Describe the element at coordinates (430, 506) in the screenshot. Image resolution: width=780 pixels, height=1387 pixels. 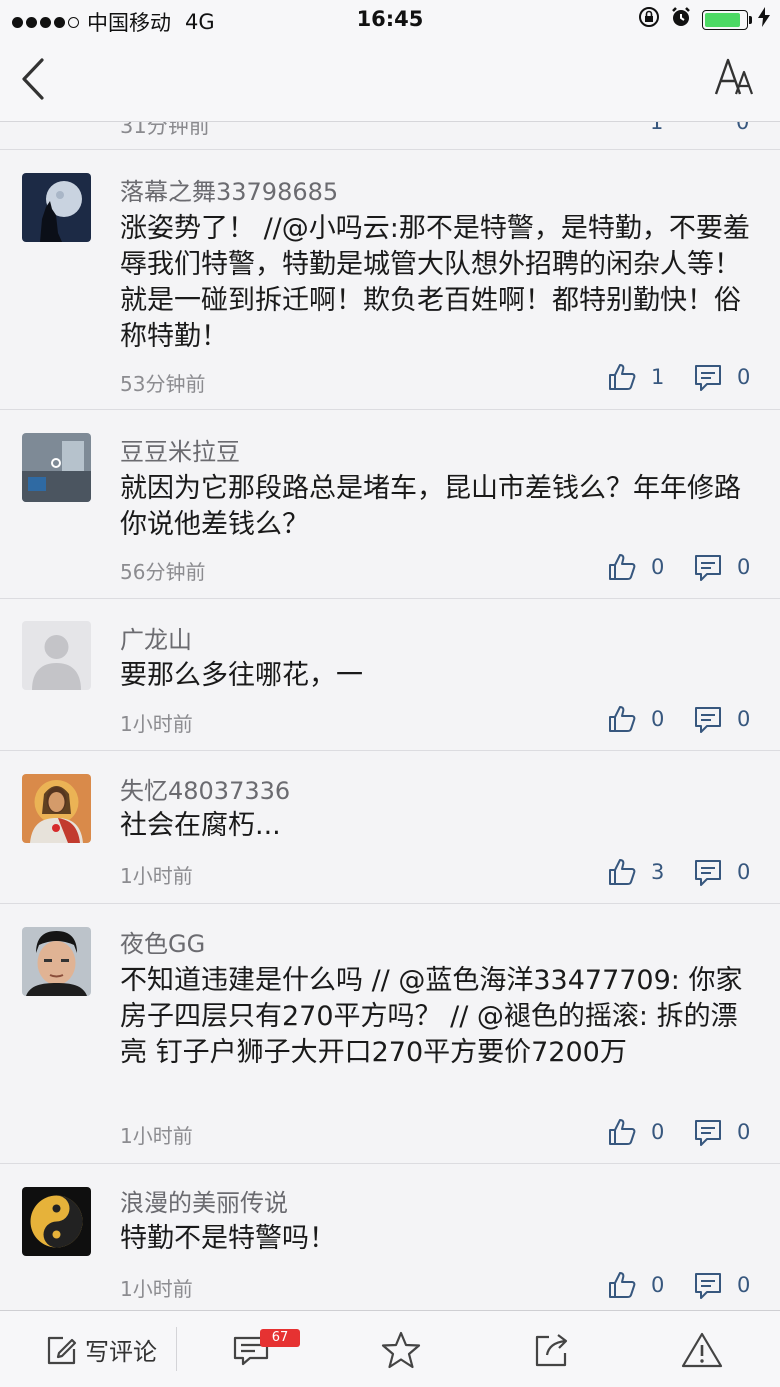
I see `comment-text: 就因为它那段路总是堵车，昆山市差钱么？年年修路你说他差钱么？` at that location.